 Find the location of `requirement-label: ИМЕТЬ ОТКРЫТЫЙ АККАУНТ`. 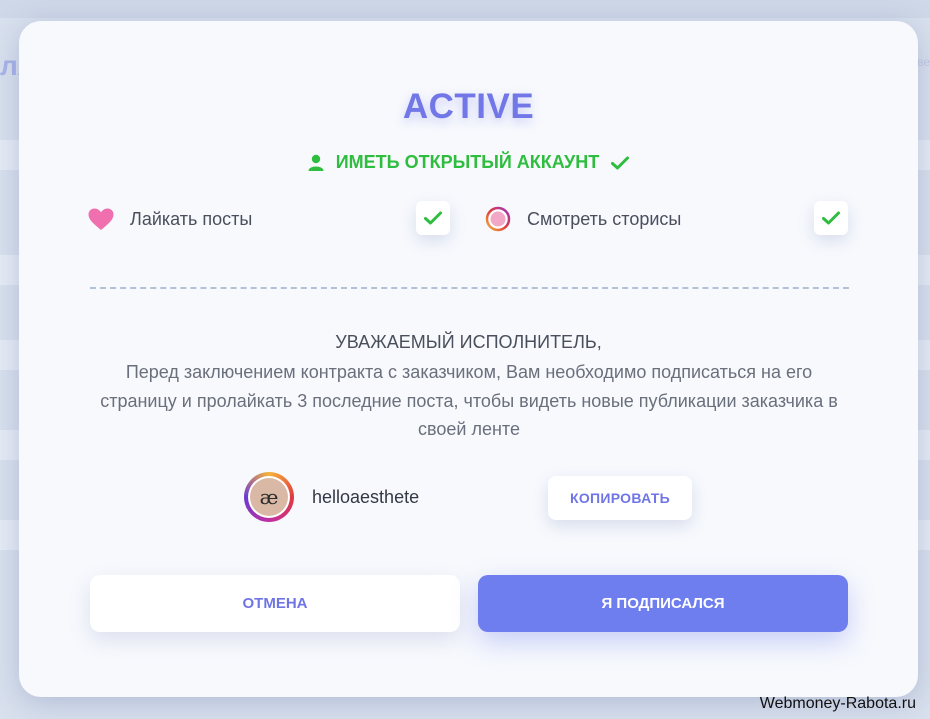

requirement-label: ИМЕТЬ ОТКРЫТЫЙ АККАУНТ is located at coordinates (467, 162).